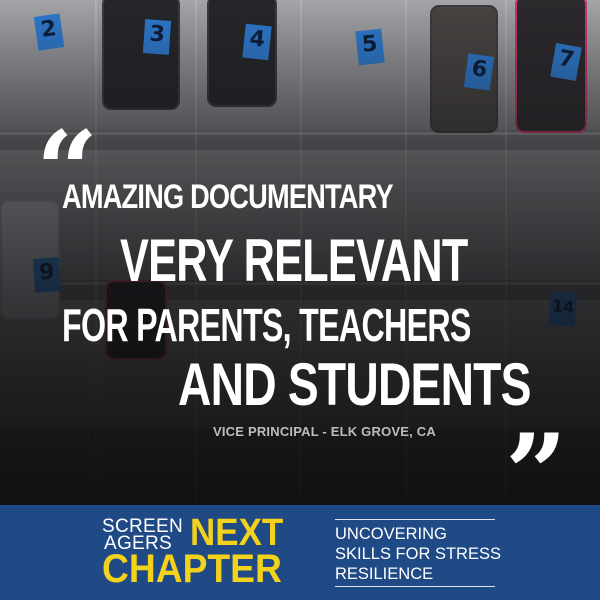 Image resolution: width=600 pixels, height=600 pixels. I want to click on tagline-line: SKILLS FOR STRESS, so click(418, 554).